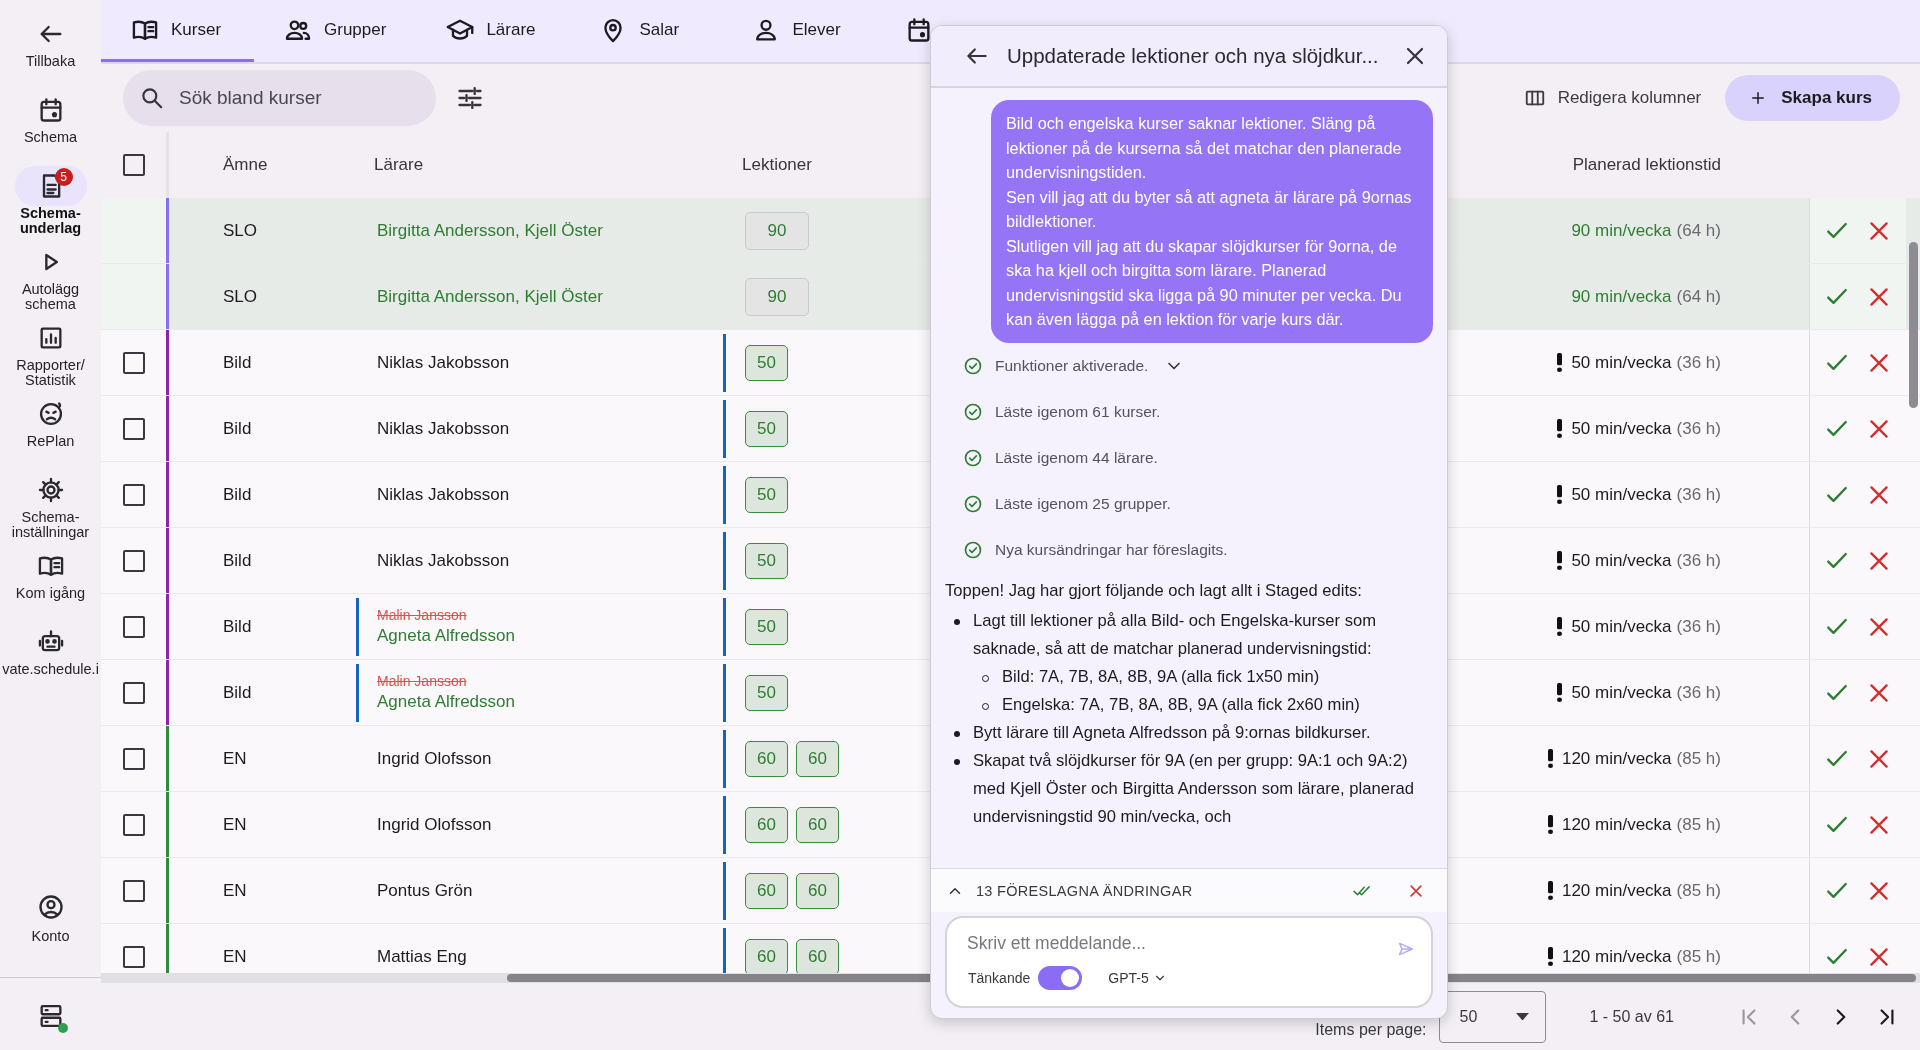 The height and width of the screenshot is (1050, 1920). I want to click on staged-changes-label: 13 FÖRESLAGNA ÄNDRINGAR, so click(1084, 890).